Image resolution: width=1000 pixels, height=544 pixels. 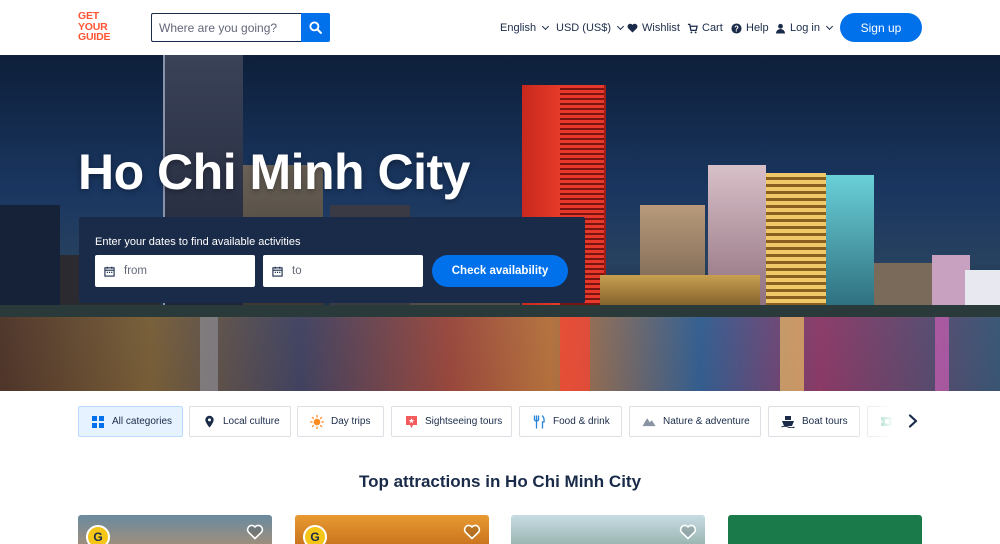 I want to click on category-label: All categories, so click(x=142, y=421).